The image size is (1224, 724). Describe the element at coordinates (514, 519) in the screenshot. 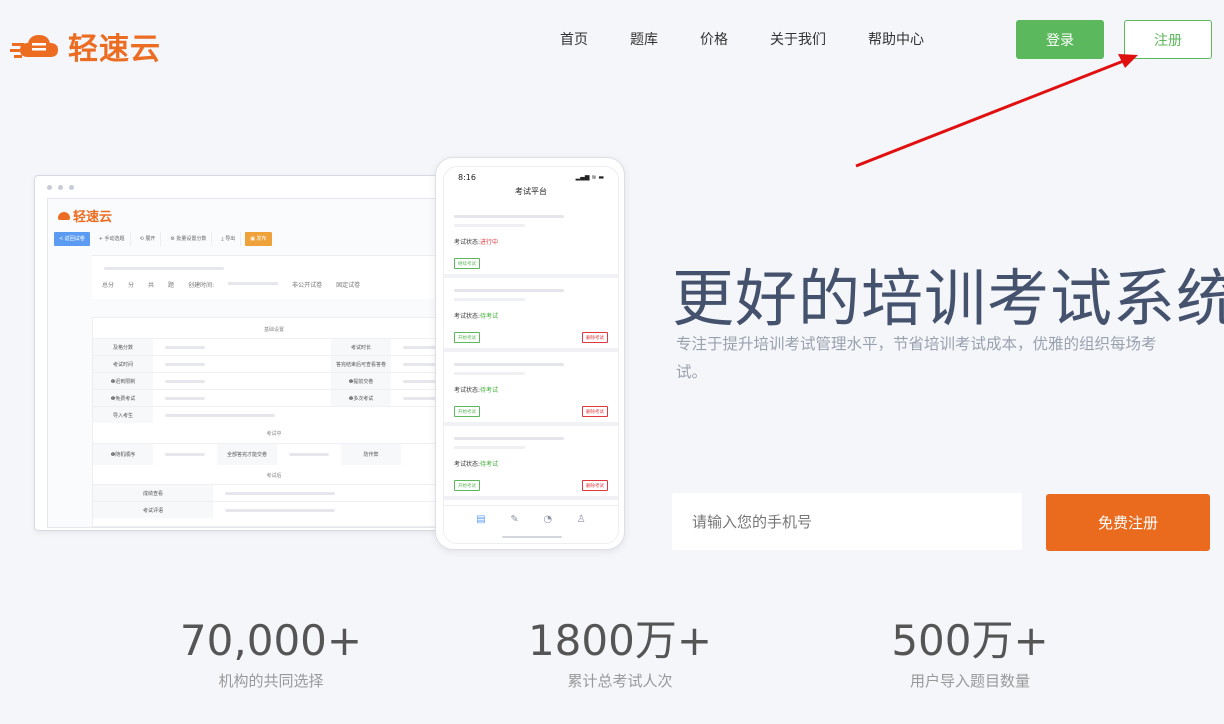

I see `edit-icon: ✎` at that location.